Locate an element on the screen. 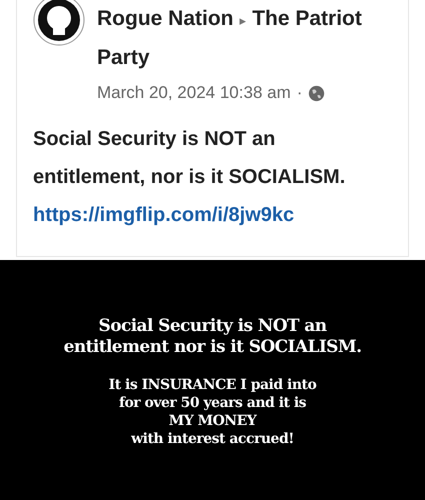 This screenshot has height=500, width=425. meme-text: It is INSURANCE I paid into for over 50 years and it is MY MONEY with interest accrued! is located at coordinates (212, 412).